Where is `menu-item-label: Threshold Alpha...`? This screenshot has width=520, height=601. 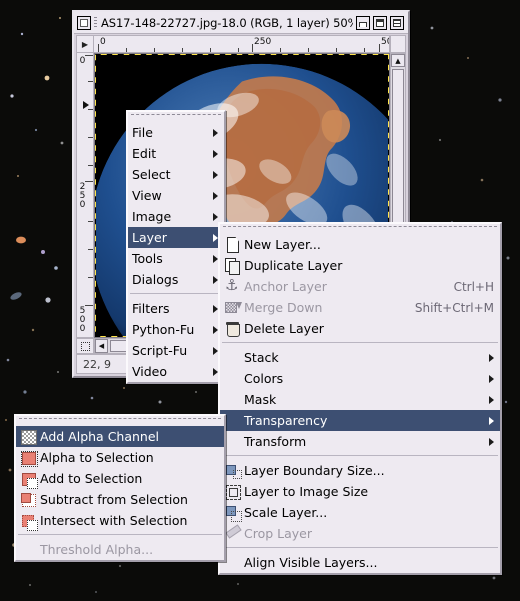 menu-item-label: Threshold Alpha... is located at coordinates (97, 549).